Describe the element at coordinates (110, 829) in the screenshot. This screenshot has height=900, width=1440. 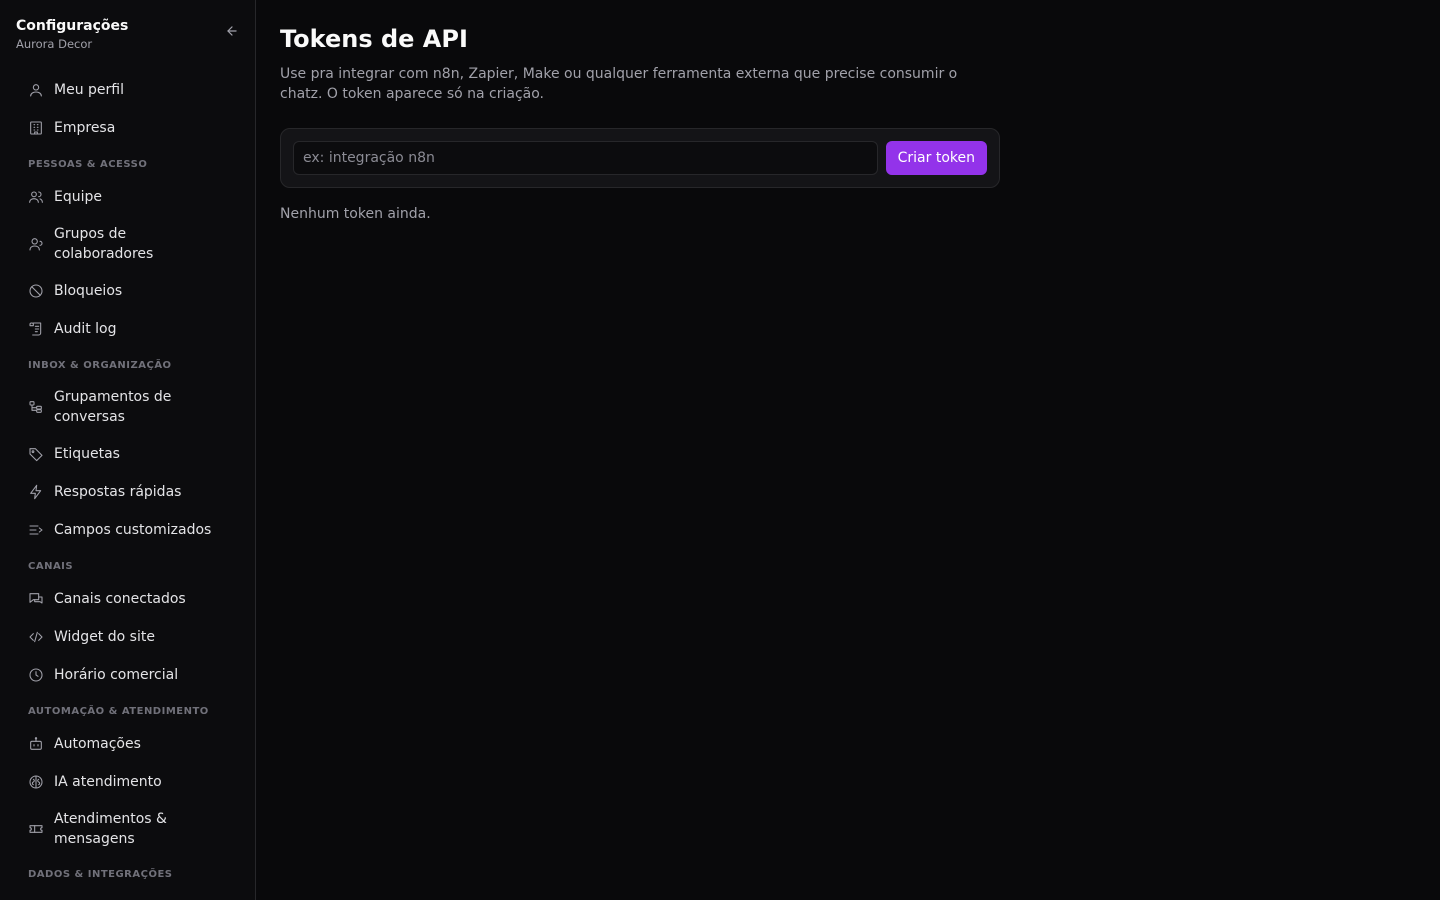
I see `sidebar-item-label: Atendimentos & mensagens` at that location.